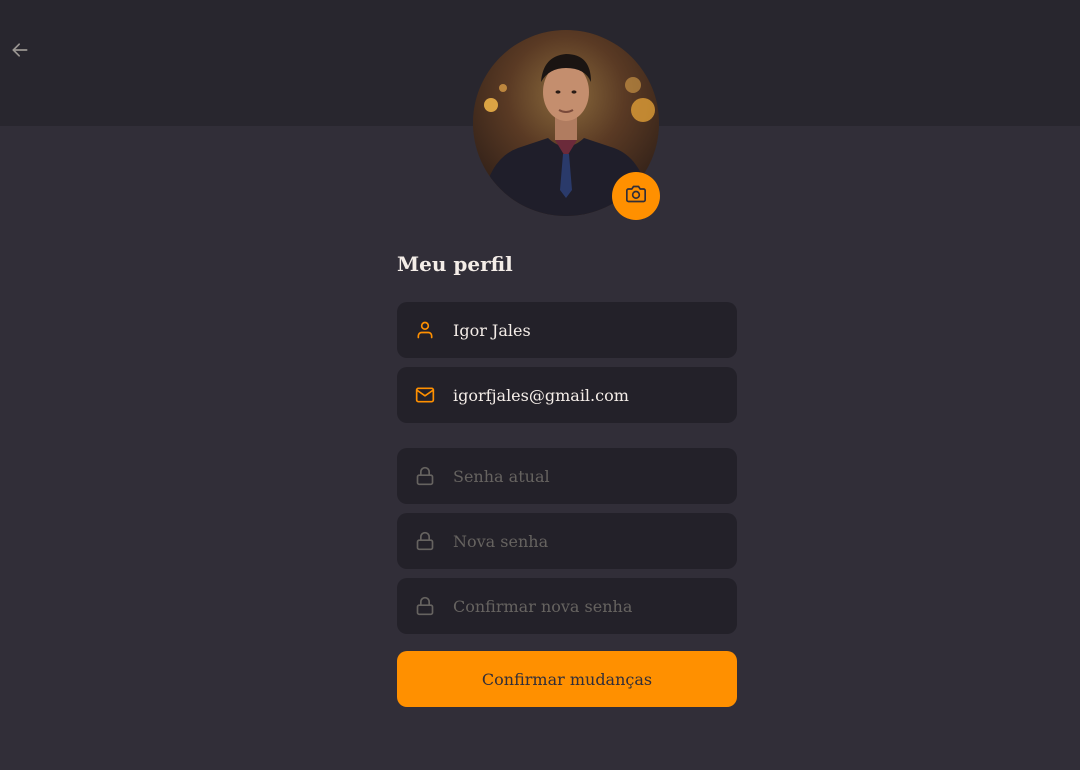 This screenshot has height=770, width=1080. Describe the element at coordinates (588, 541) in the screenshot. I see `new-password-input` at that location.